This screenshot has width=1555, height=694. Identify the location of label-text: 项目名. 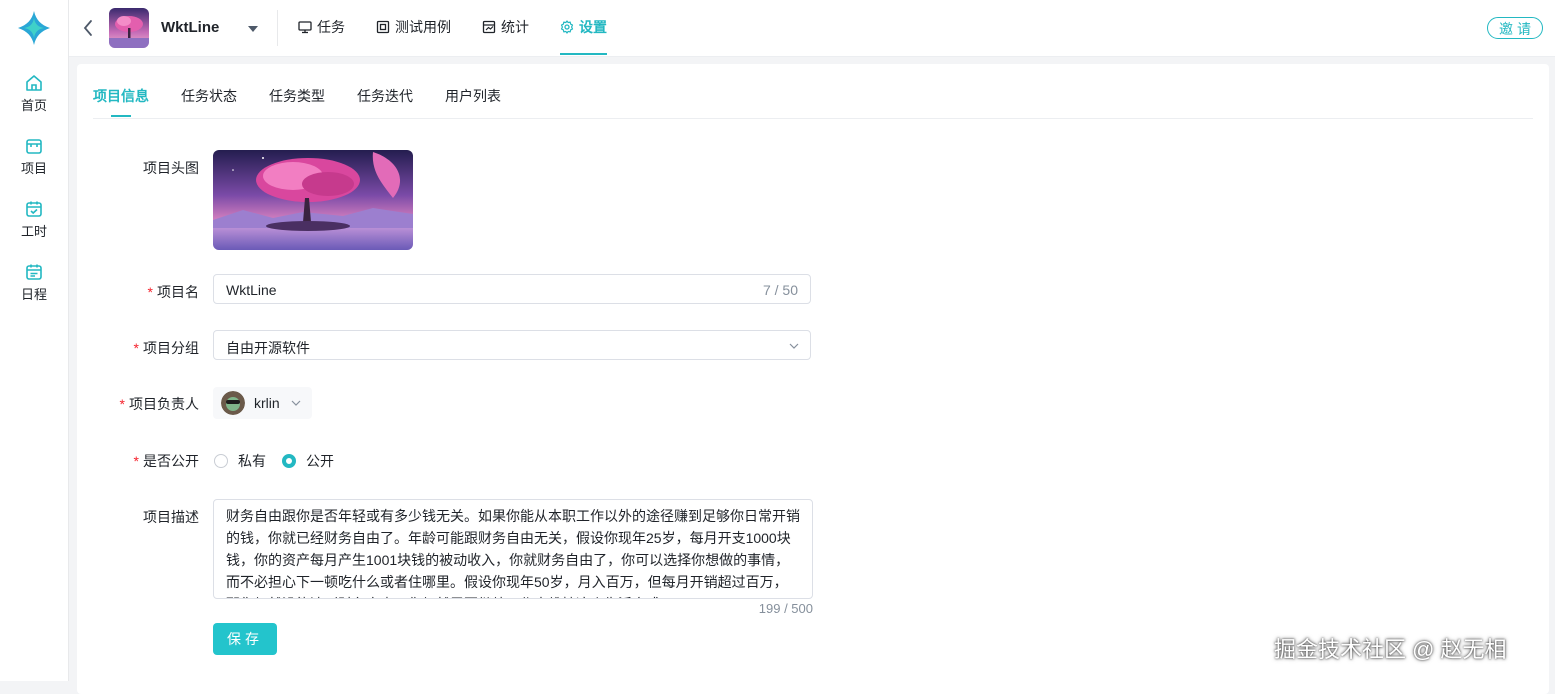
(178, 292).